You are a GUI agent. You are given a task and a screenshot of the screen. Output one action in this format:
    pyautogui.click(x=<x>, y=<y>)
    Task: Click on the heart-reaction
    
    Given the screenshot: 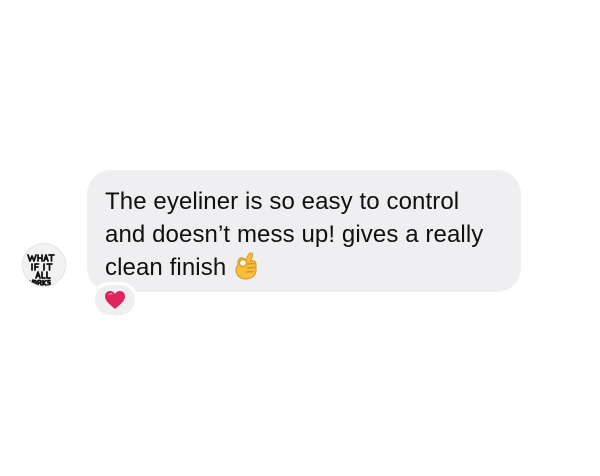 What is the action you would take?
    pyautogui.click(x=115, y=300)
    